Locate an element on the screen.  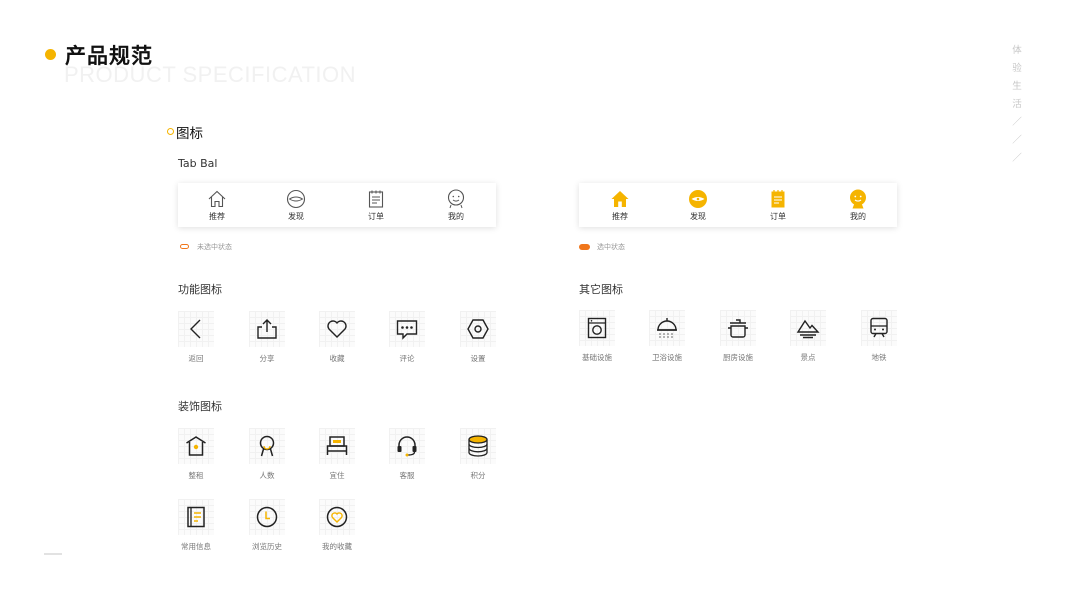
icon-label: 浏览历史 is located at coordinates (267, 546).